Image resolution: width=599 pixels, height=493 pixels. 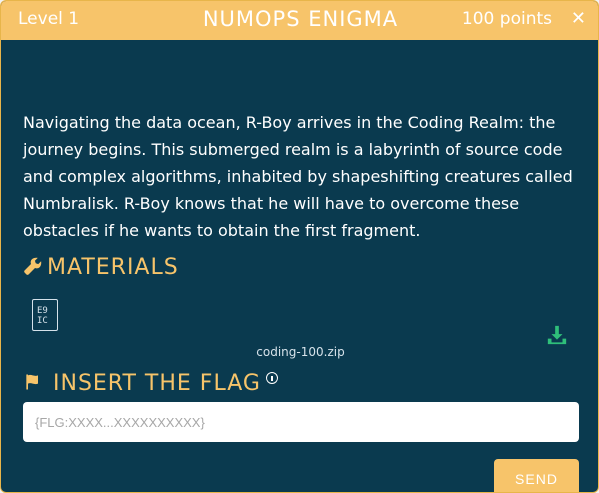 I want to click on flag-label: INSERT THE FLAG, so click(x=157, y=383).